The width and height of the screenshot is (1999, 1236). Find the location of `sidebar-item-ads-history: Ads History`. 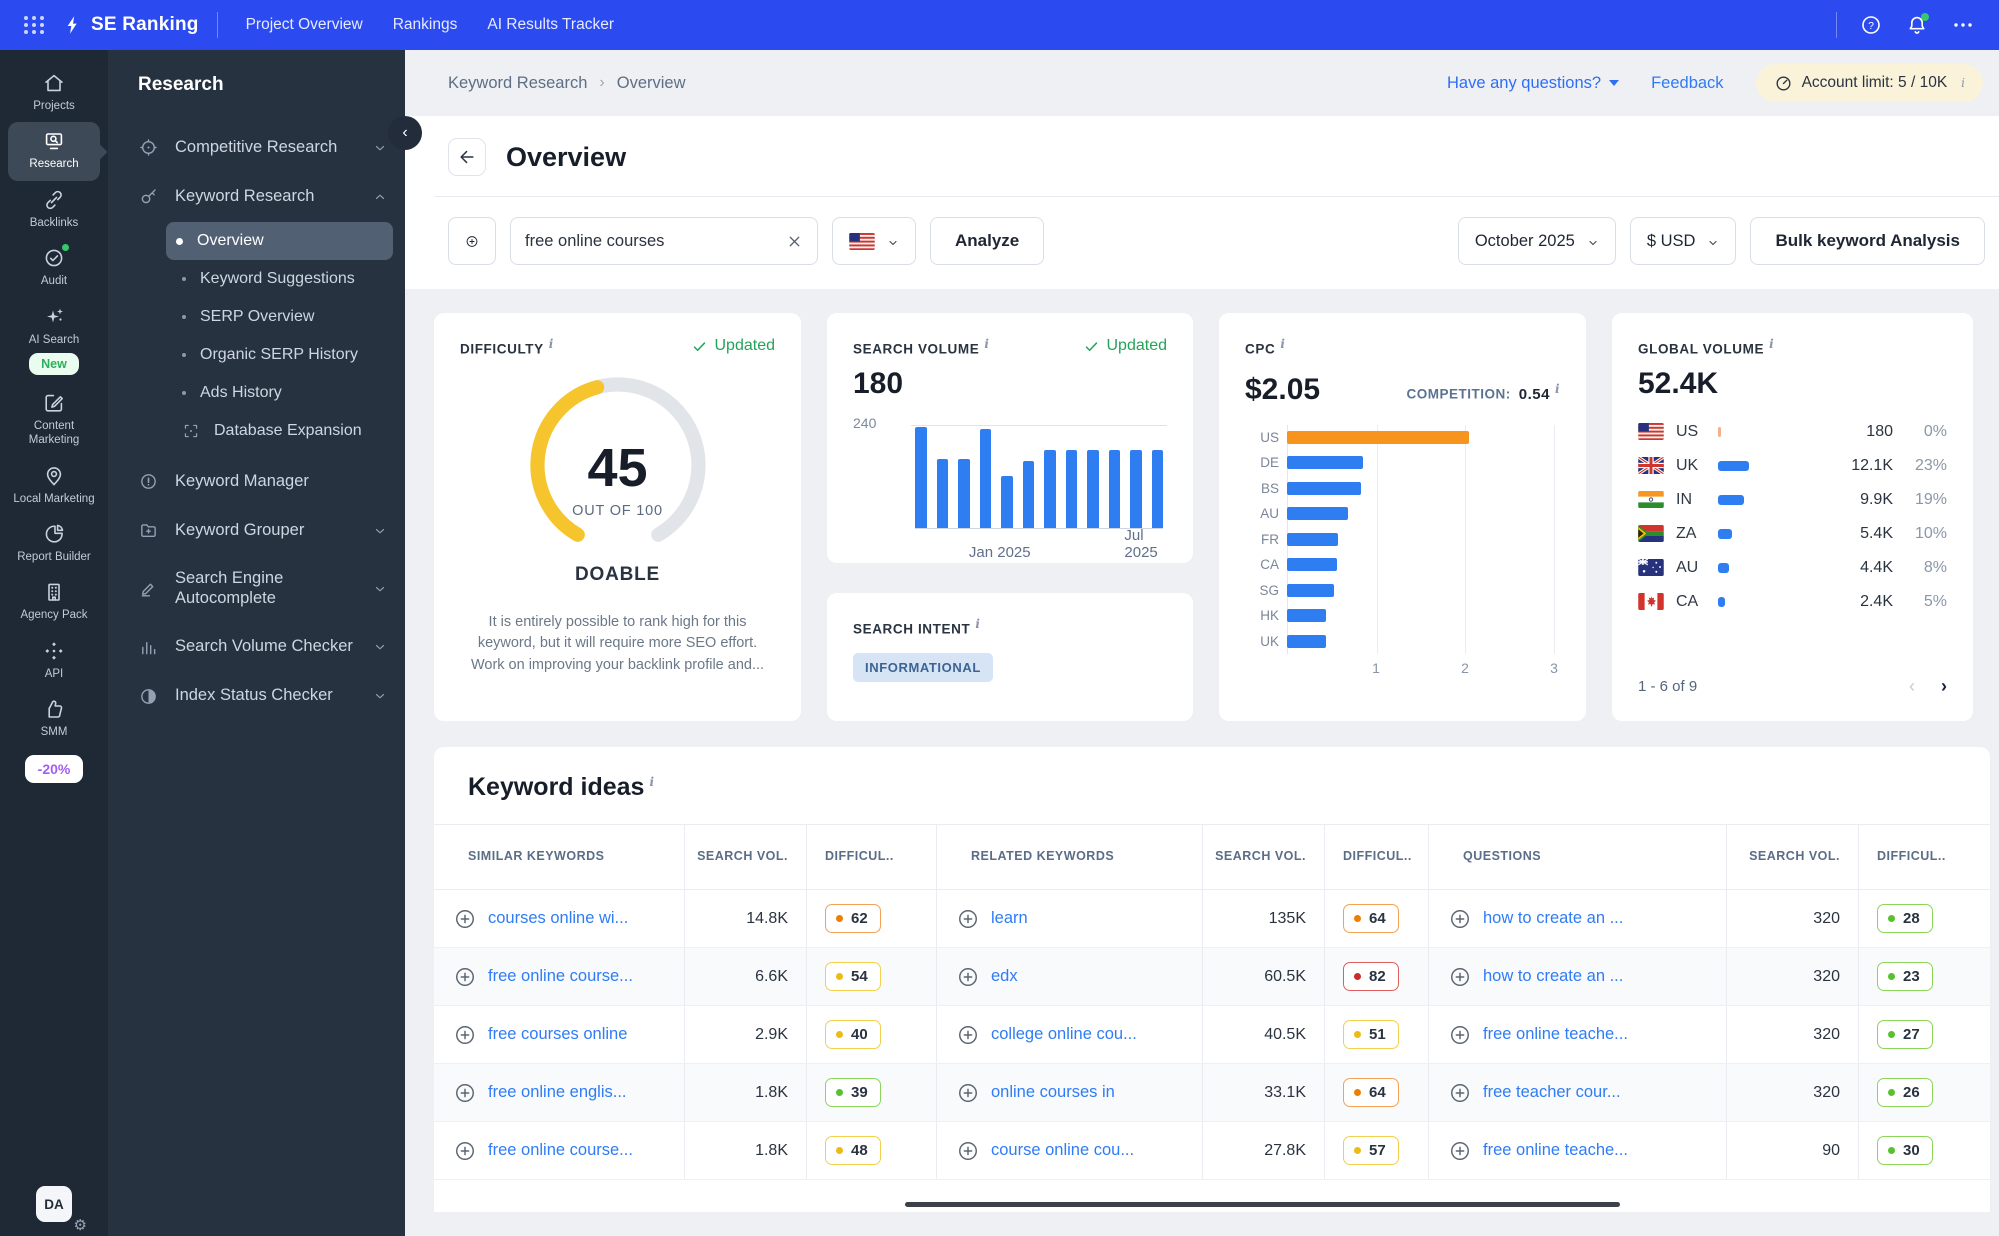

sidebar-item-ads-history: Ads History is located at coordinates (256, 393).